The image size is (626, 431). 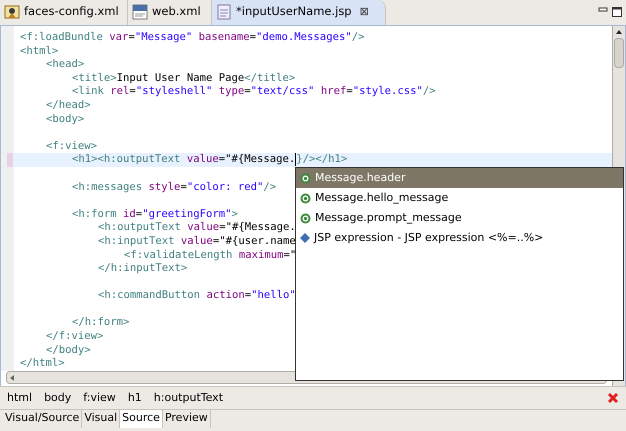 What do you see at coordinates (72, 147) in the screenshot?
I see `code-token: <f:view>` at bounding box center [72, 147].